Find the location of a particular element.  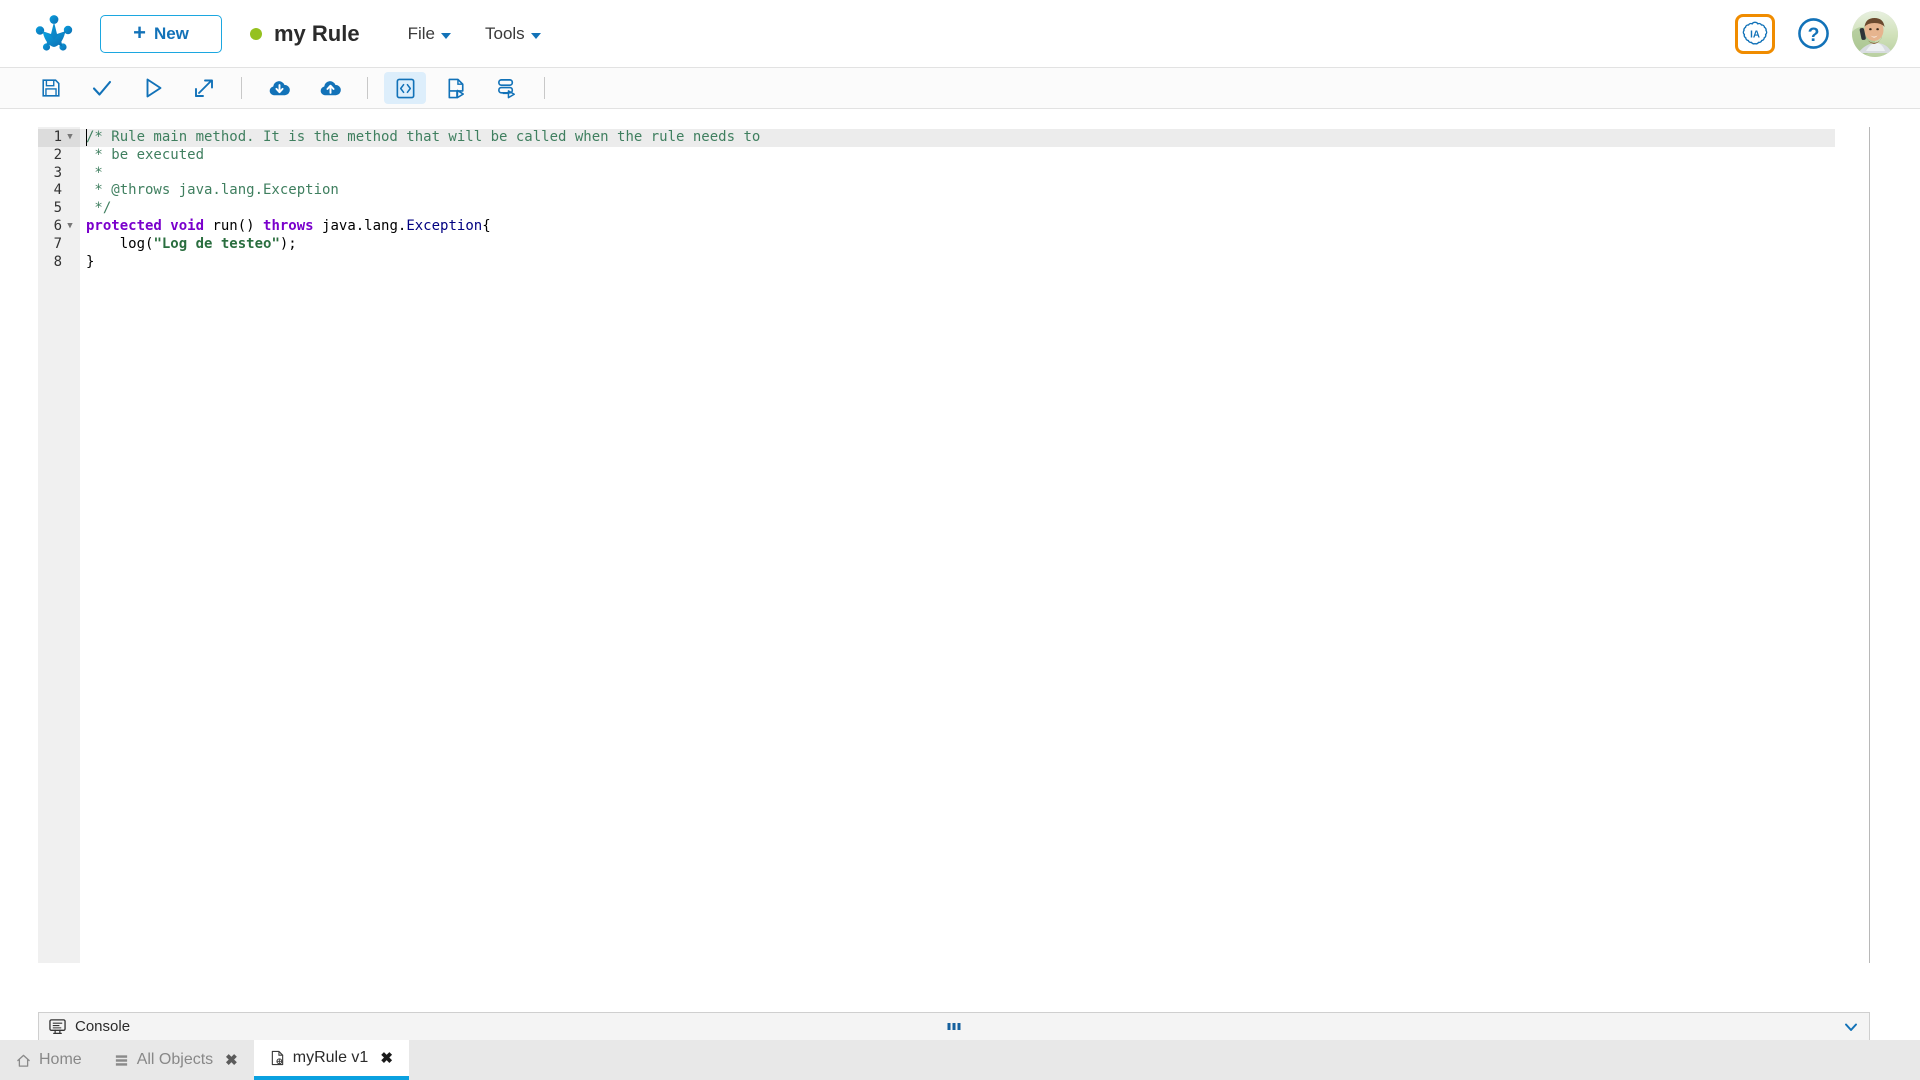

console-panel-bar: Console is located at coordinates (954, 1026).